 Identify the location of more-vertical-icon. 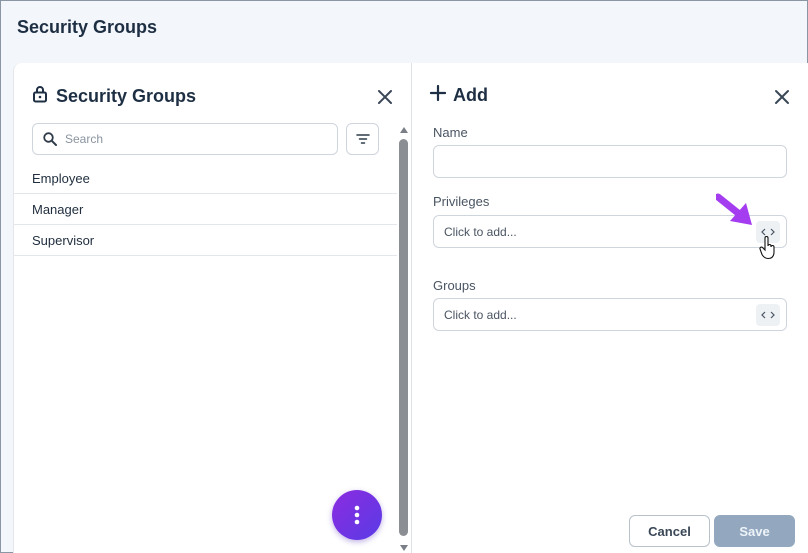
(357, 515).